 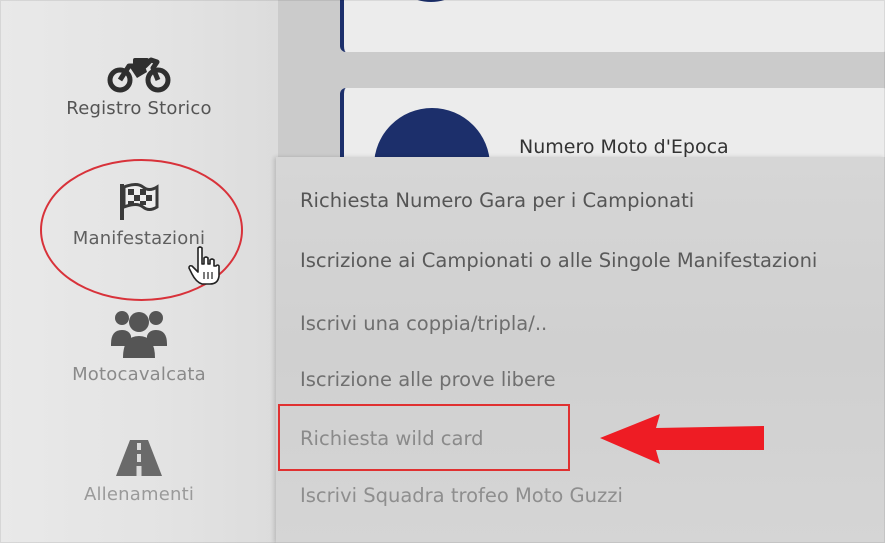 I want to click on motorcycle-icon, so click(x=139, y=75).